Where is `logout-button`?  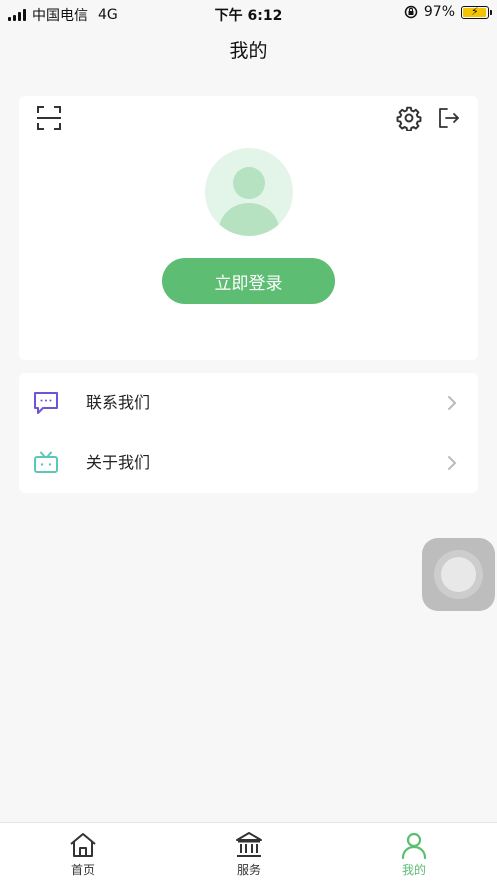 logout-button is located at coordinates (449, 118).